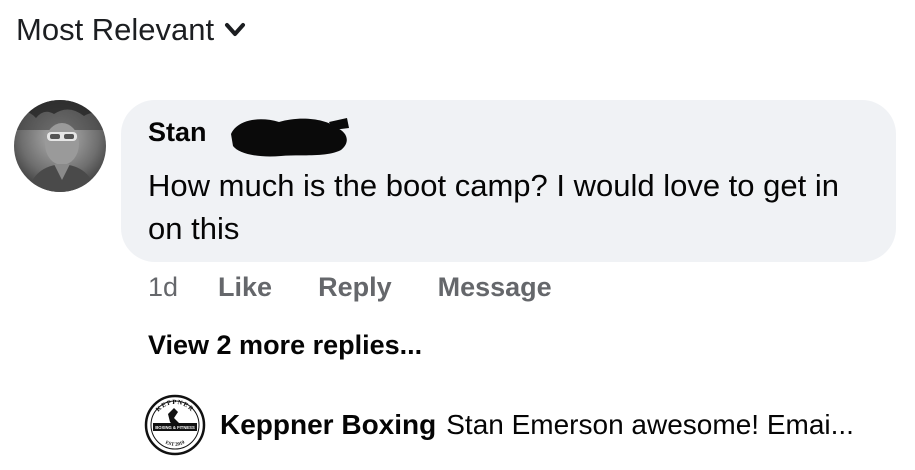 The image size is (915, 470). What do you see at coordinates (355, 287) in the screenshot?
I see `reply-button: Reply` at bounding box center [355, 287].